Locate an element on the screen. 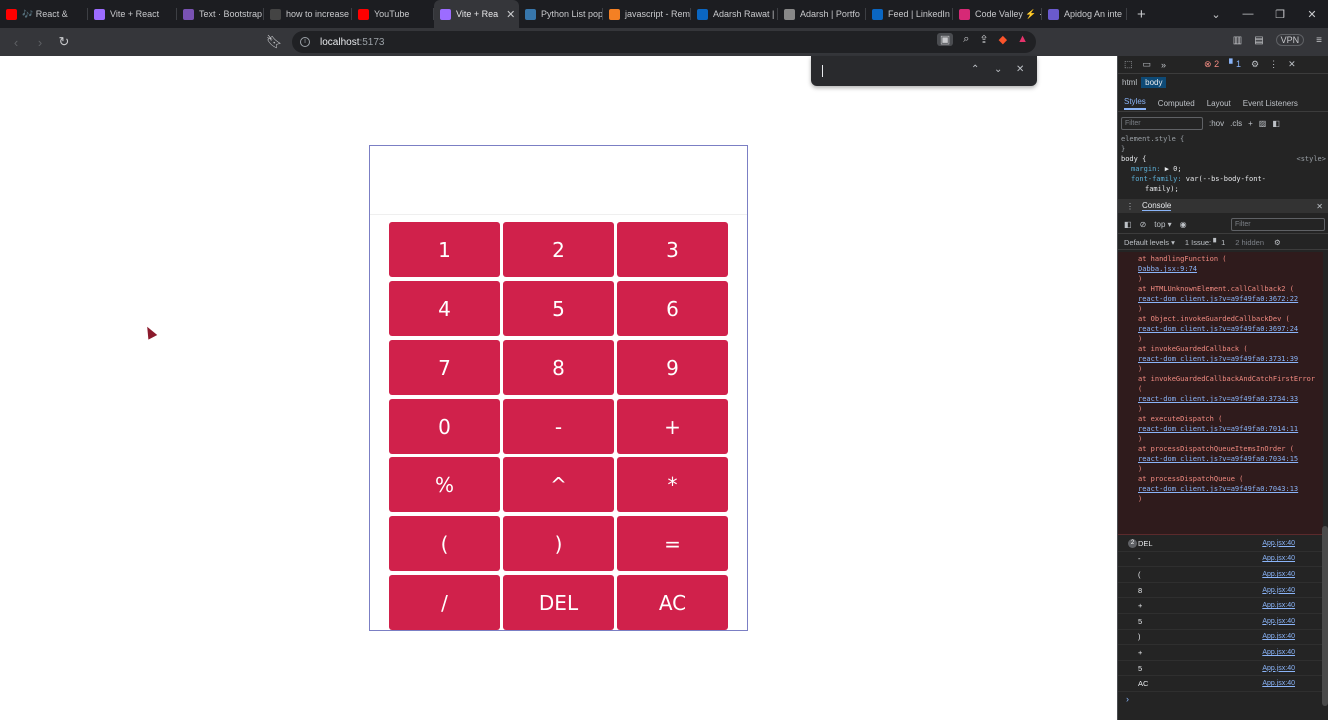 This screenshot has height=720, width=1328. browser-tab: Adarsh | Portfo is located at coordinates (822, 14).